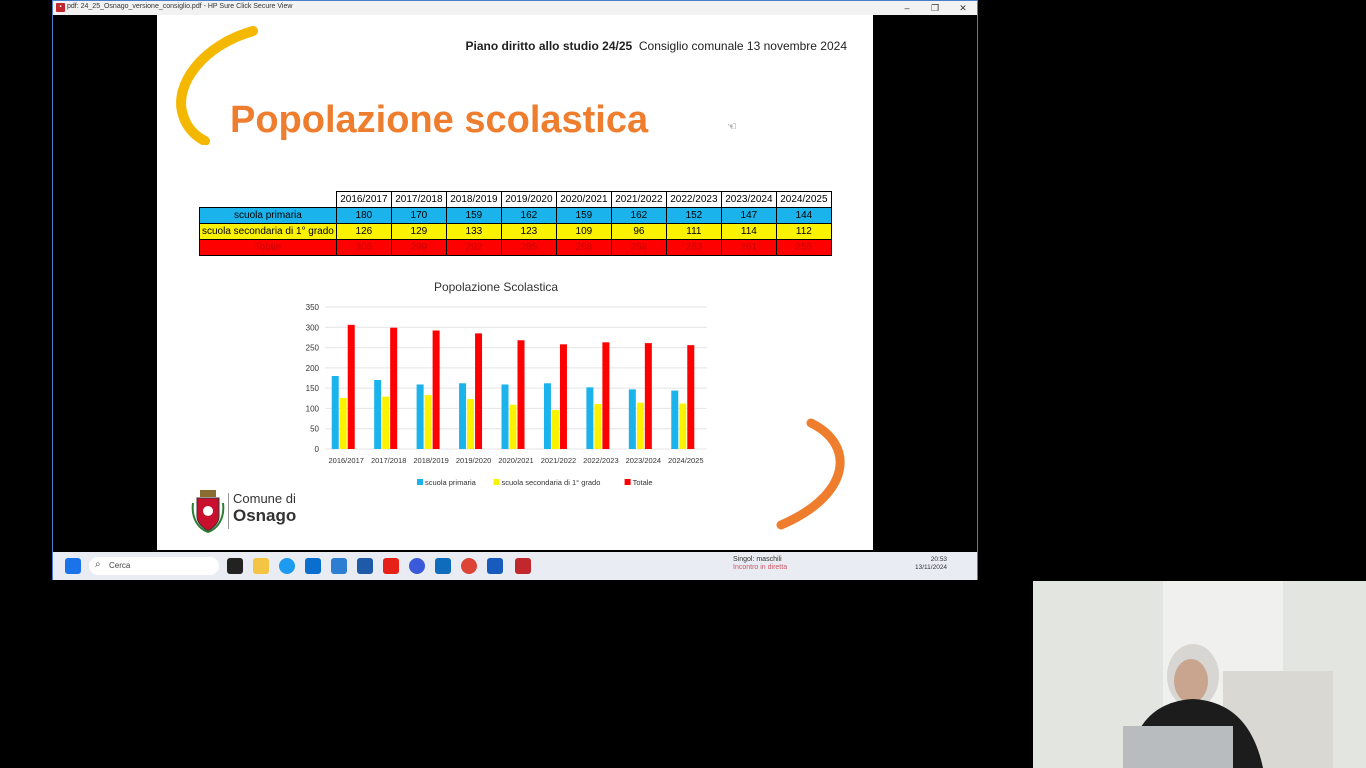 The height and width of the screenshot is (768, 1366). What do you see at coordinates (314, 429) in the screenshot?
I see `y-tick-label: 50` at bounding box center [314, 429].